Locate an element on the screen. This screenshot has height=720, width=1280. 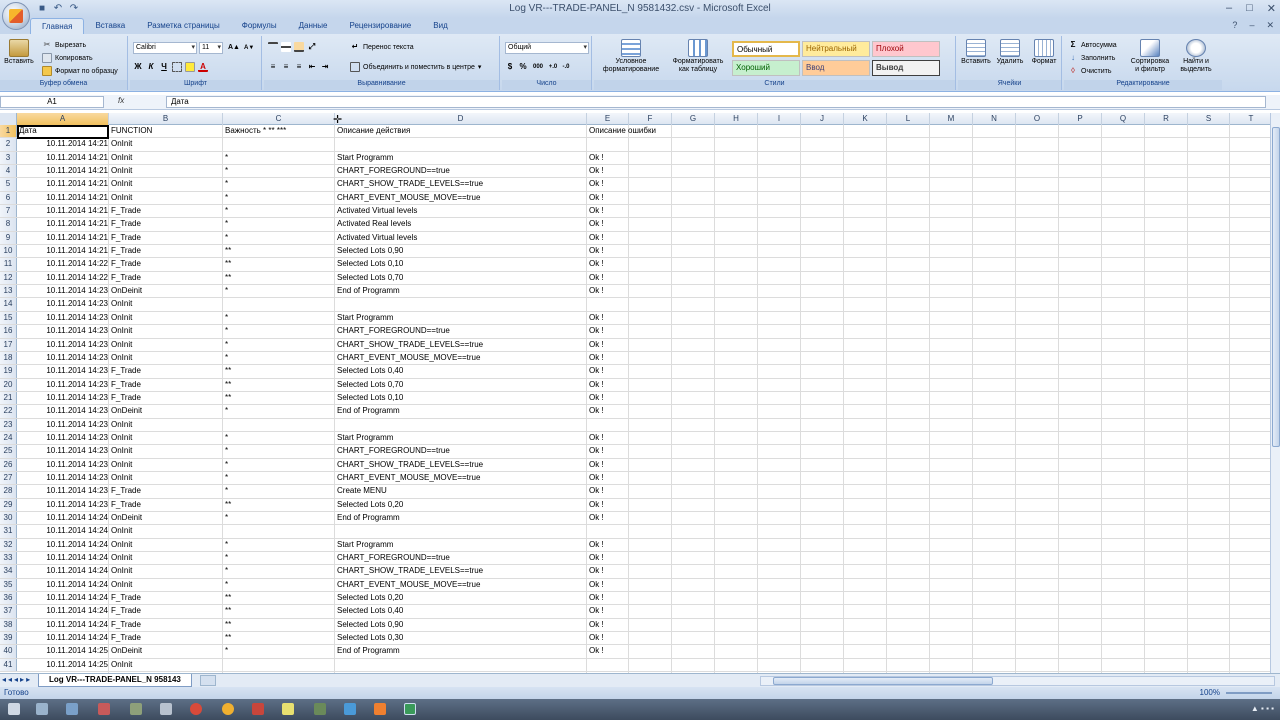
row-number: 40 is located at coordinates (8, 651).